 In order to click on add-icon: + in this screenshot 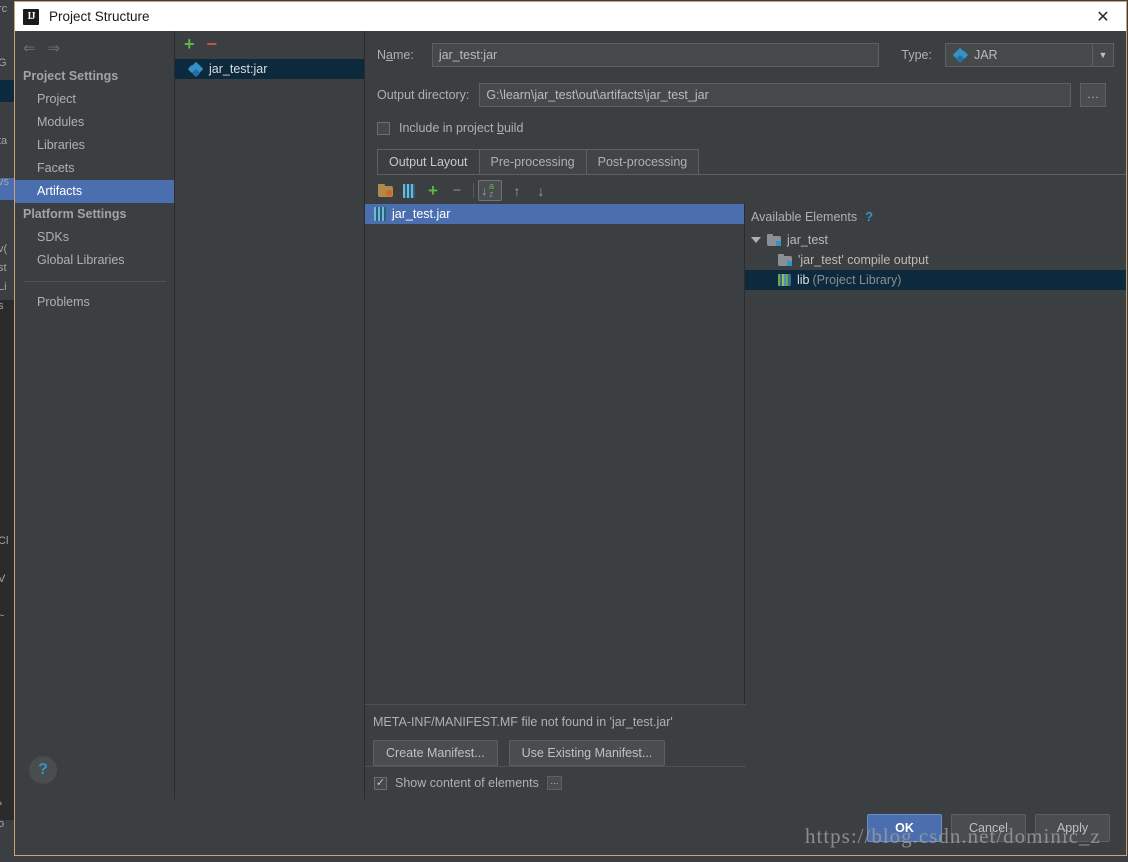, I will do `click(433, 190)`.